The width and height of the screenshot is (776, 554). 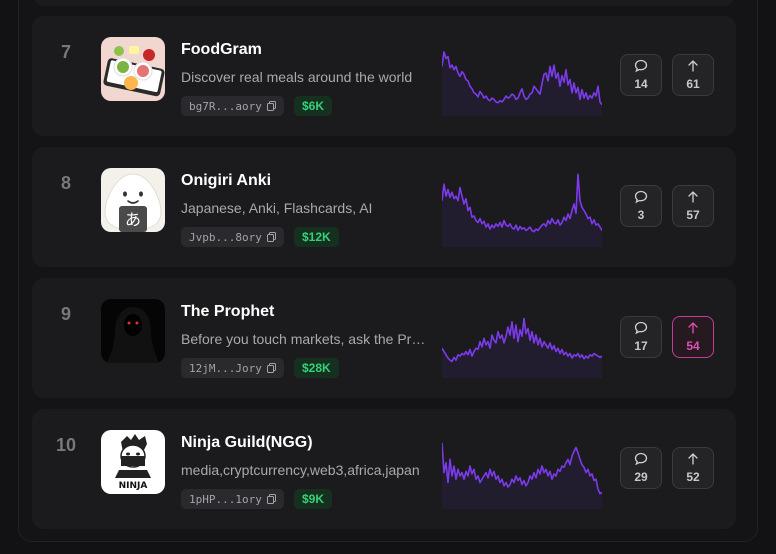 What do you see at coordinates (300, 470) in the screenshot?
I see `project-description: media,cryptcurrency,web3,africa,japan` at bounding box center [300, 470].